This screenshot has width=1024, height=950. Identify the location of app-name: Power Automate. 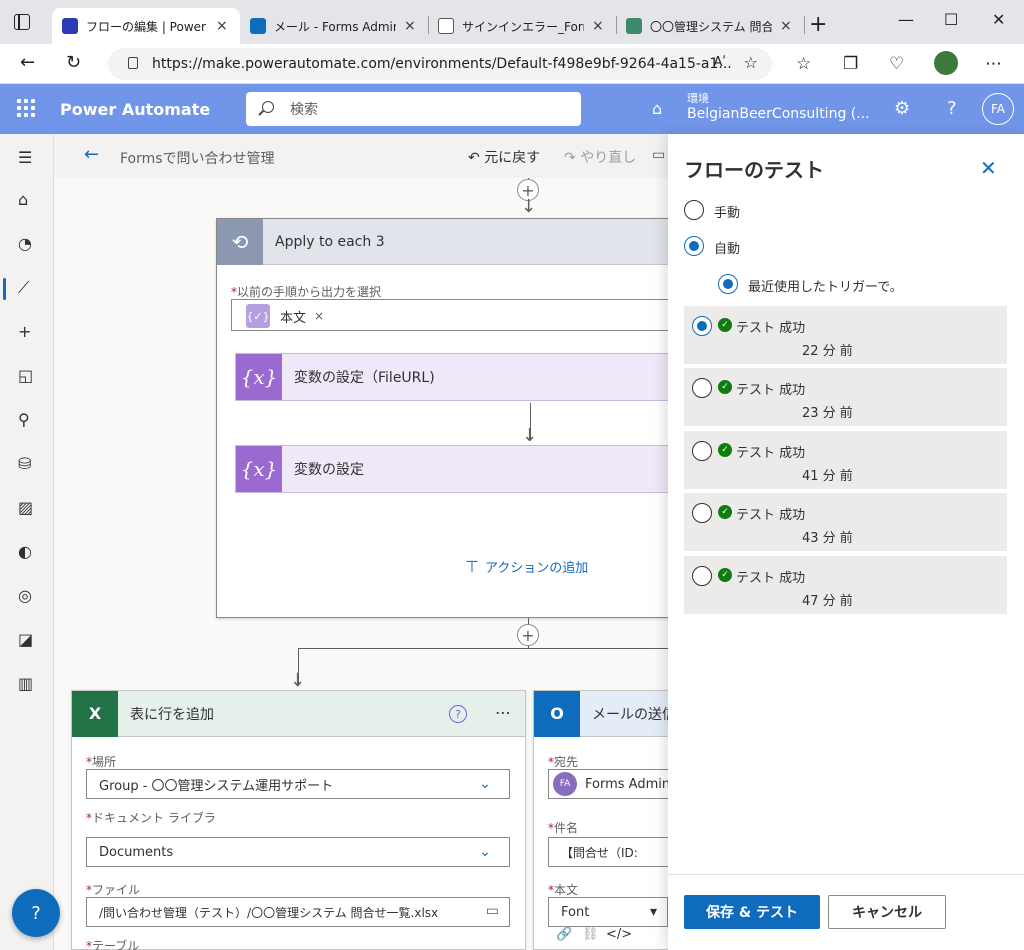
(135, 109).